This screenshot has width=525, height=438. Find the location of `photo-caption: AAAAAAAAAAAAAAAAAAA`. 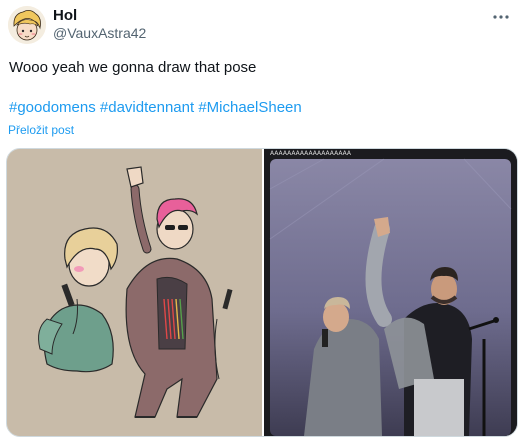

photo-caption: AAAAAAAAAAAAAAAAAAA is located at coordinates (310, 153).